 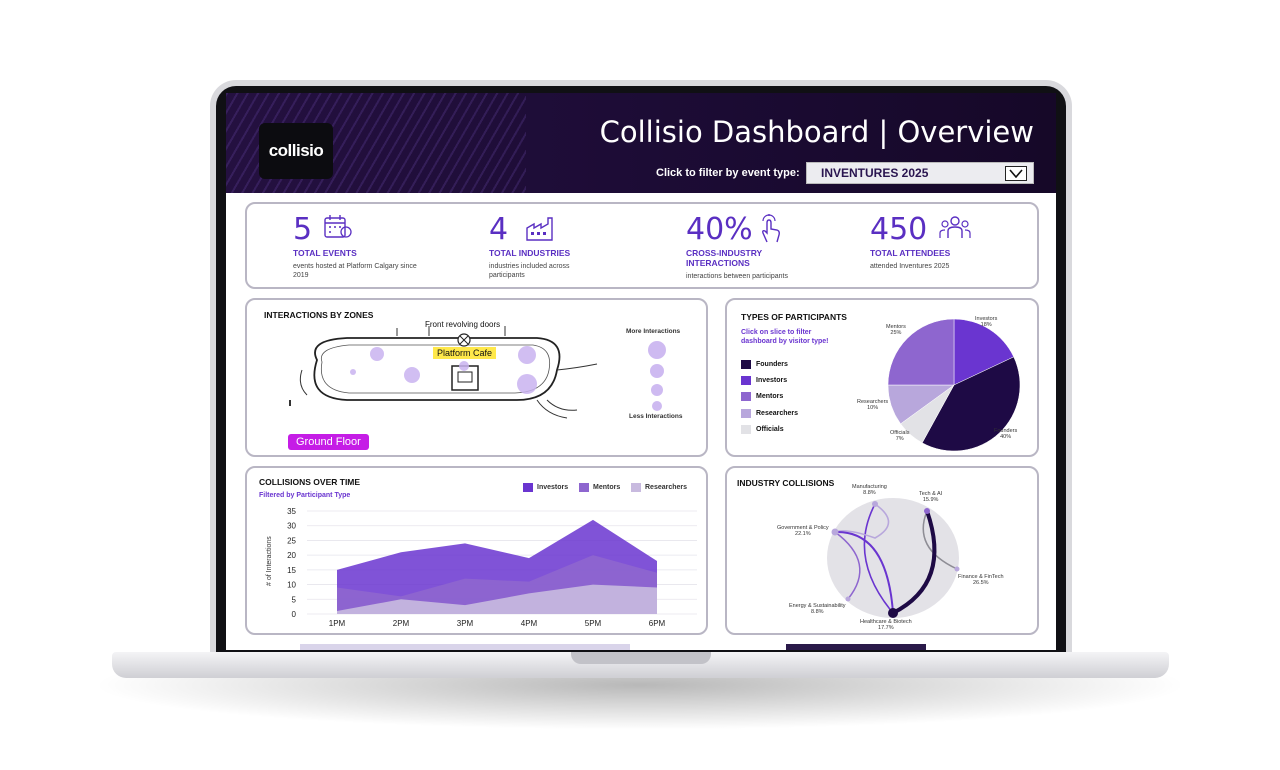 What do you see at coordinates (530, 253) in the screenshot?
I see `kpi-label: TOTAL INDUSTRIES` at bounding box center [530, 253].